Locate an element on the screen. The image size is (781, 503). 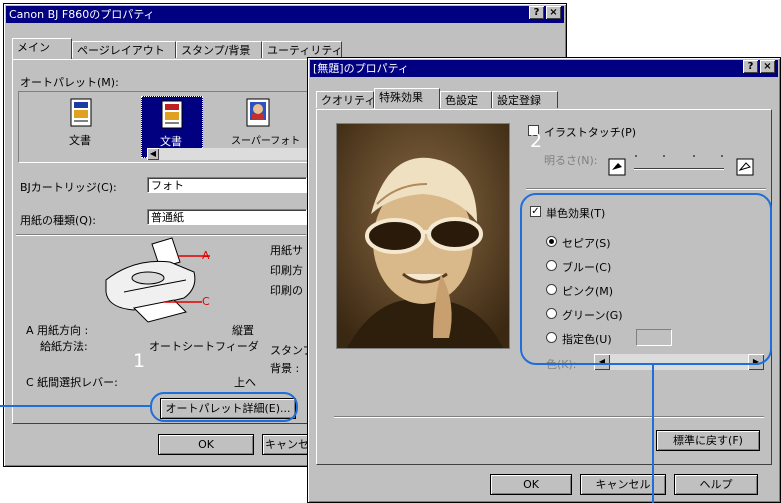
info-print-area: 印刷の is located at coordinates (286, 290).